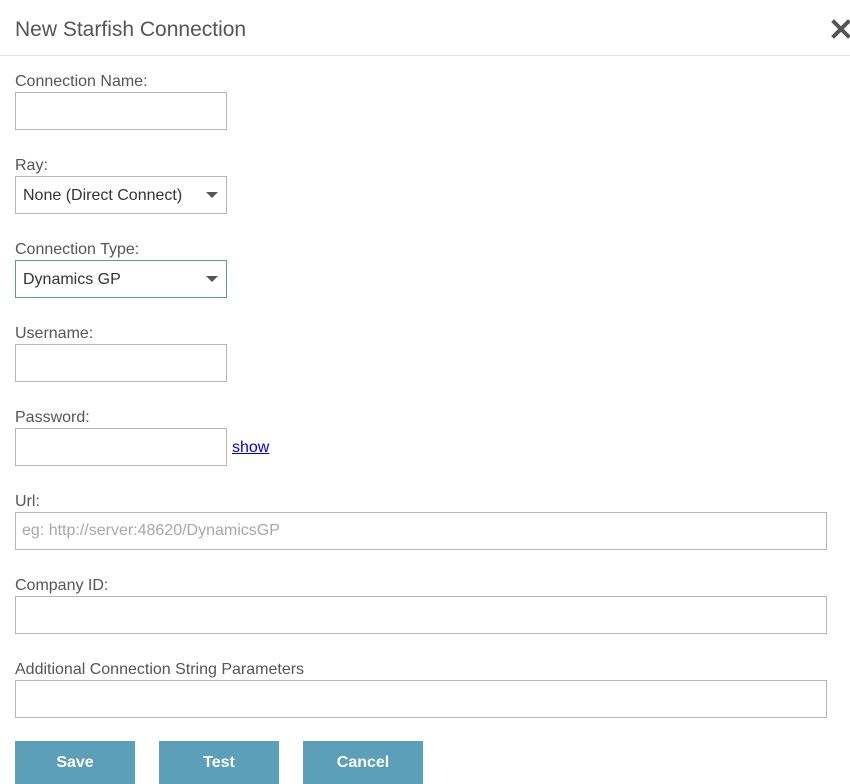 The image size is (850, 784). What do you see at coordinates (54, 333) in the screenshot?
I see `username-label: Username:` at bounding box center [54, 333].